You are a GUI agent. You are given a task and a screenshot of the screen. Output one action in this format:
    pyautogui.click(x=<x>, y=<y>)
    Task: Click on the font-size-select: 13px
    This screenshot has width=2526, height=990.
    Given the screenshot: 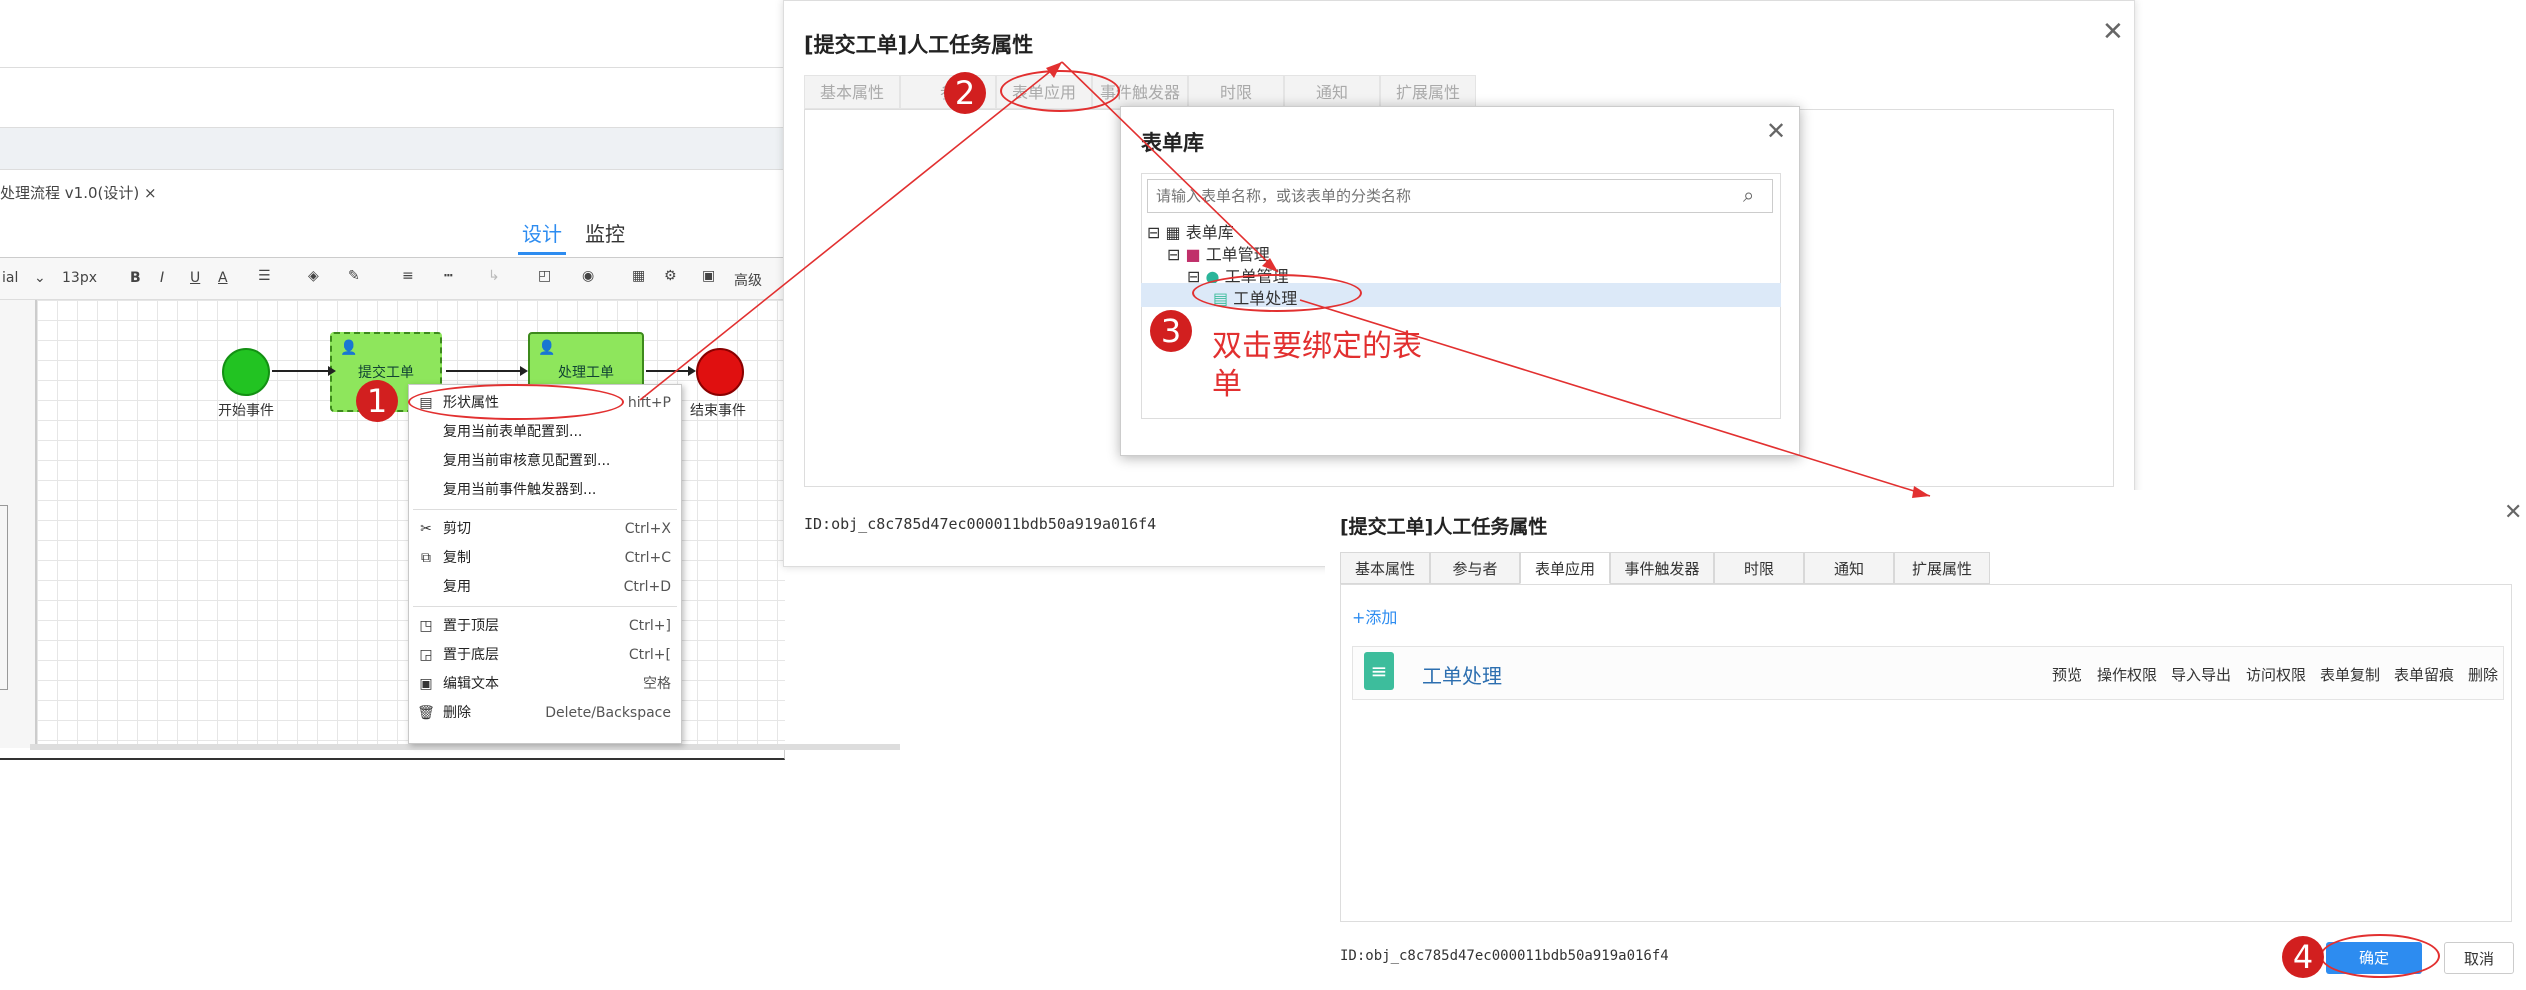 What is the action you would take?
    pyautogui.click(x=79, y=278)
    